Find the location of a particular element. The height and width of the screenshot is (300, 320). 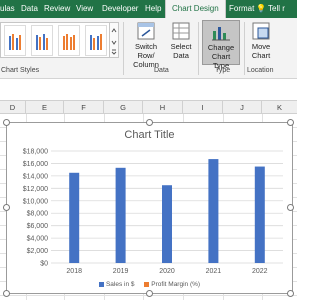

group-label-data: Data is located at coordinates (161, 70).